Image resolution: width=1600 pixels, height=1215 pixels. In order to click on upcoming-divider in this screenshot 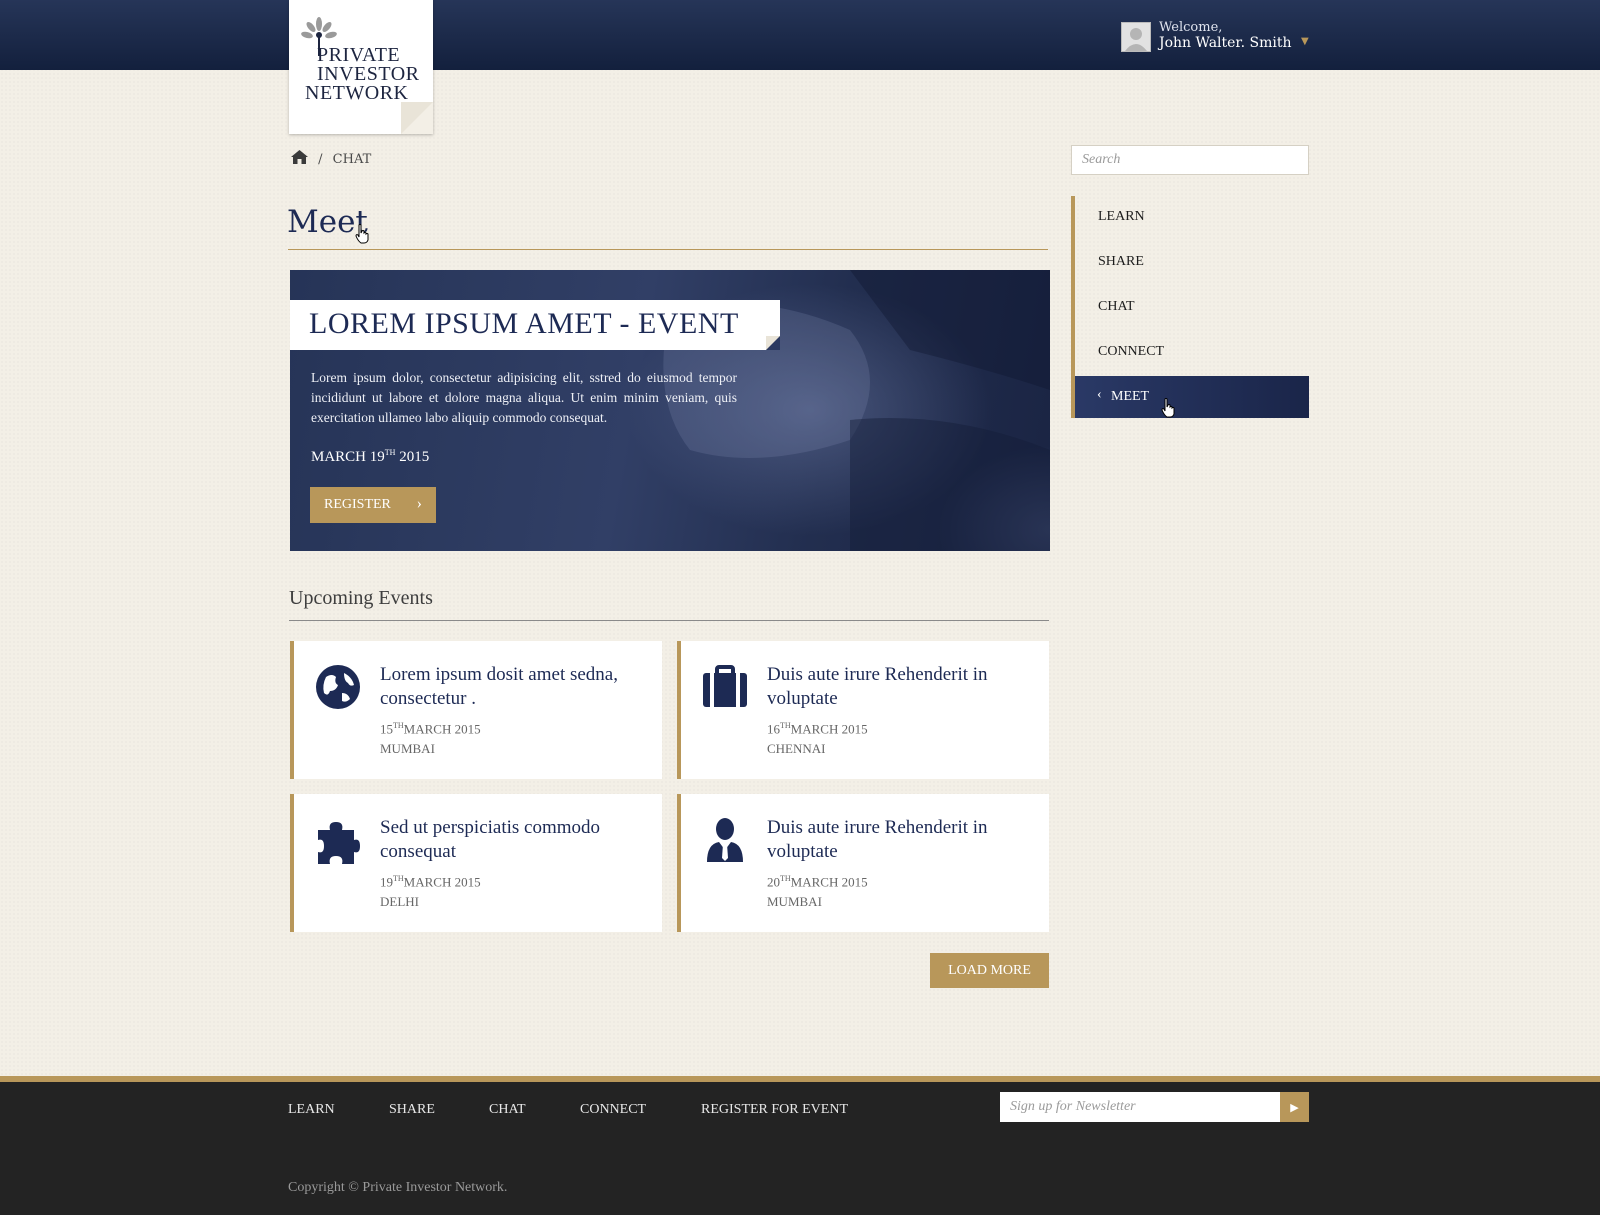, I will do `click(669, 620)`.